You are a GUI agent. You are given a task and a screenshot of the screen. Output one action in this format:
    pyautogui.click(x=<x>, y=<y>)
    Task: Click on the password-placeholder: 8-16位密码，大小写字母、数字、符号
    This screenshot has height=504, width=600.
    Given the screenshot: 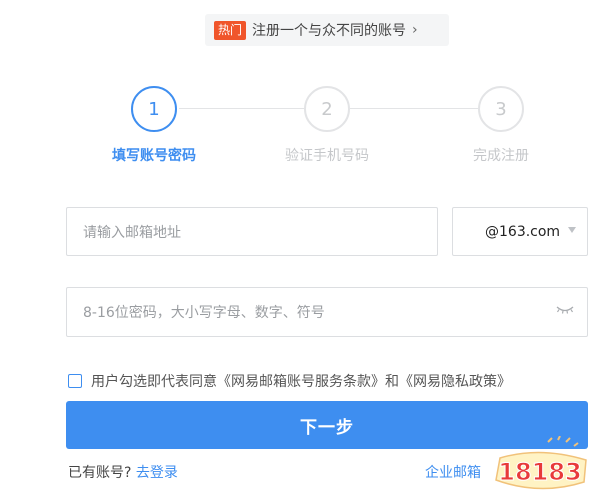 What is the action you would take?
    pyautogui.click(x=204, y=313)
    